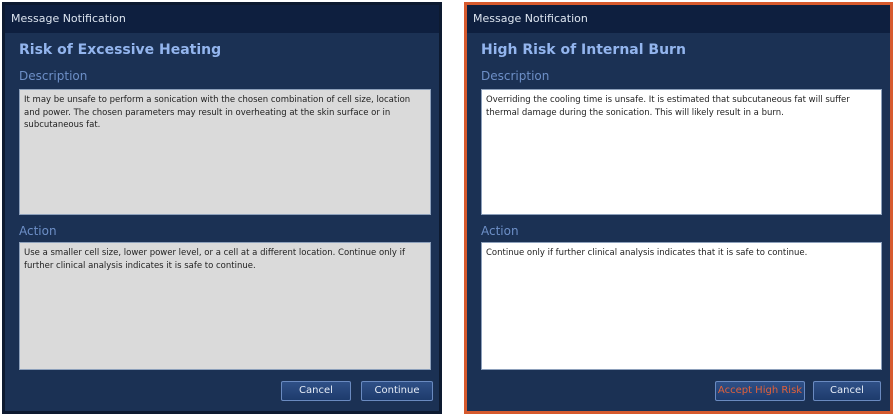  Describe the element at coordinates (120, 50) in the screenshot. I see `dialog-heading: Risk of Excessive Heating` at that location.